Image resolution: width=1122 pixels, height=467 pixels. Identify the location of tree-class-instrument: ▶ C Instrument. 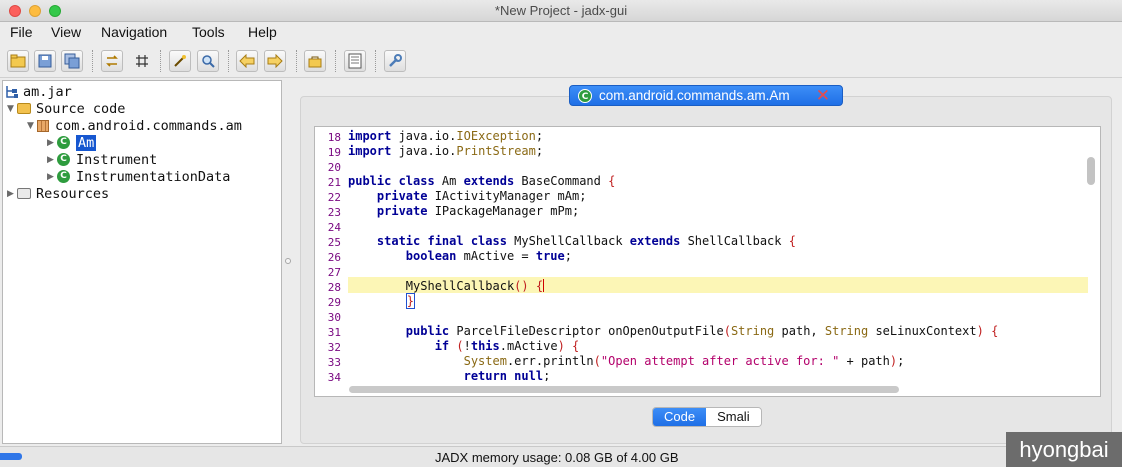
(102, 159).